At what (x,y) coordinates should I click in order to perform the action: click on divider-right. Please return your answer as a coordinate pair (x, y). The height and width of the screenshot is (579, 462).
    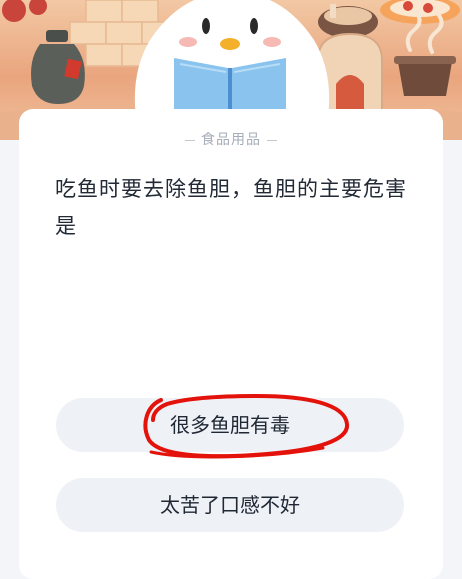
    Looking at the image, I should click on (272, 140).